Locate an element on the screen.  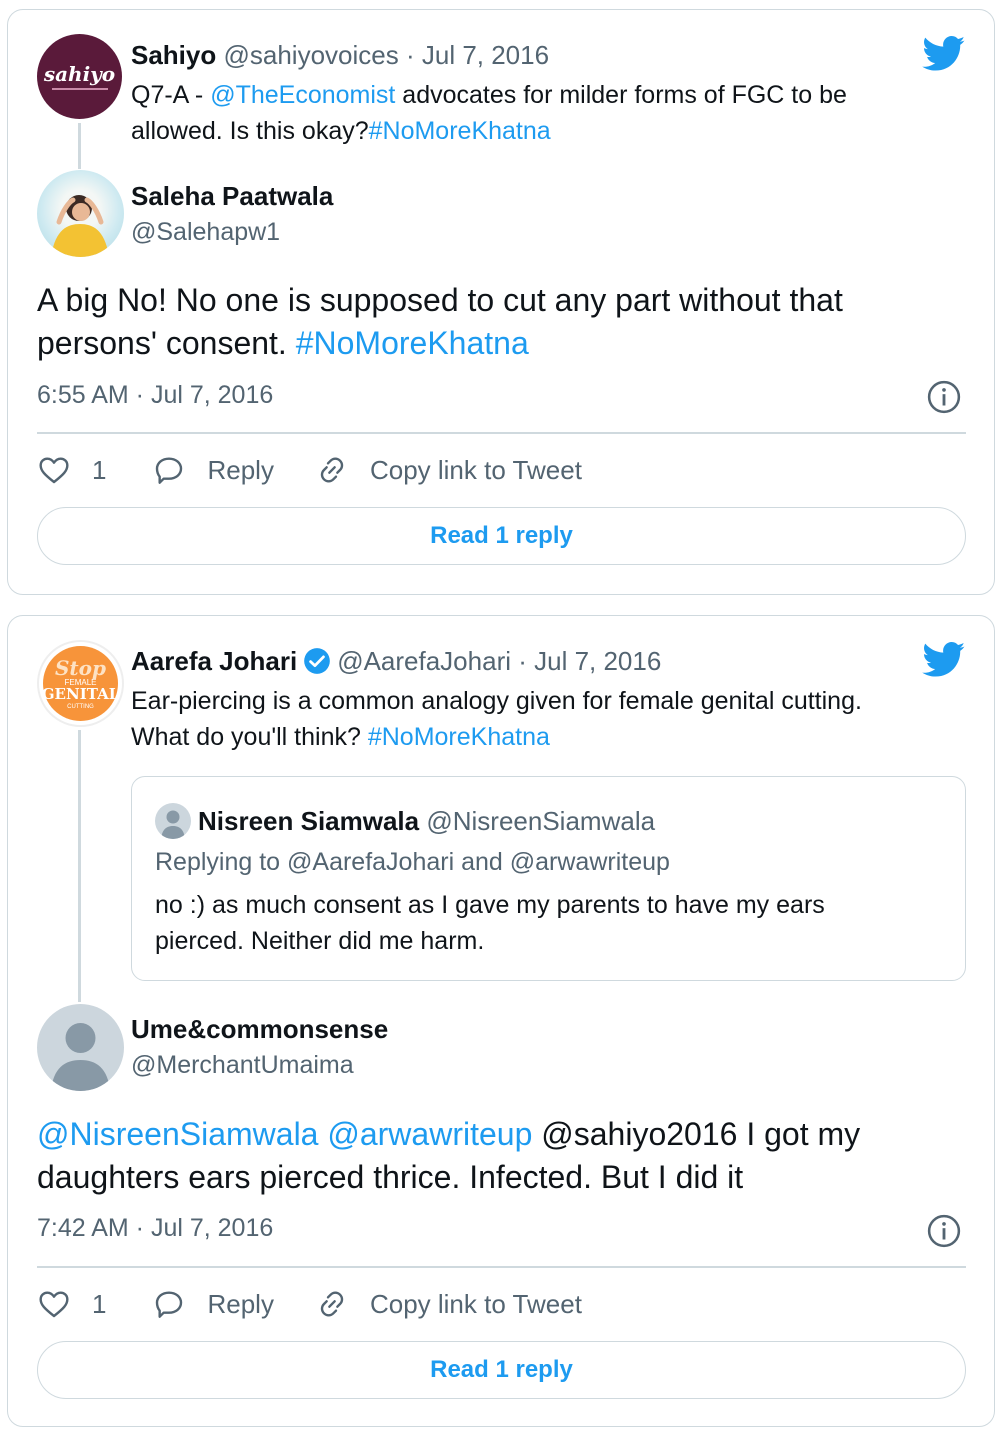
author-name: Aarefa Johari is located at coordinates (214, 661).